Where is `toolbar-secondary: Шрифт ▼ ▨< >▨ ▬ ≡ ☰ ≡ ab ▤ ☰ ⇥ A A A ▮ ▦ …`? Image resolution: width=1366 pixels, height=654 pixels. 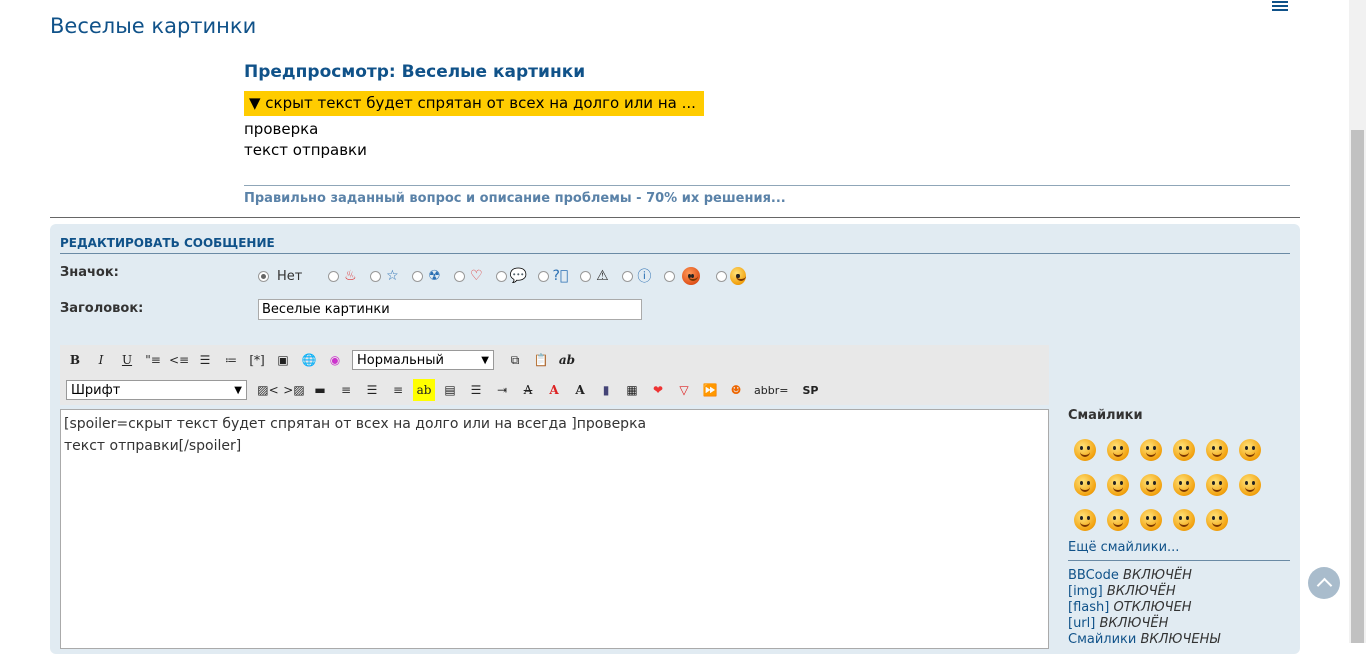 toolbar-secondary: Шрифт ▼ ▨< >▨ ▬ ≡ ☰ ≡ ab ▤ ☰ ⇥ A A A ▮ ▦ … is located at coordinates (554, 390).